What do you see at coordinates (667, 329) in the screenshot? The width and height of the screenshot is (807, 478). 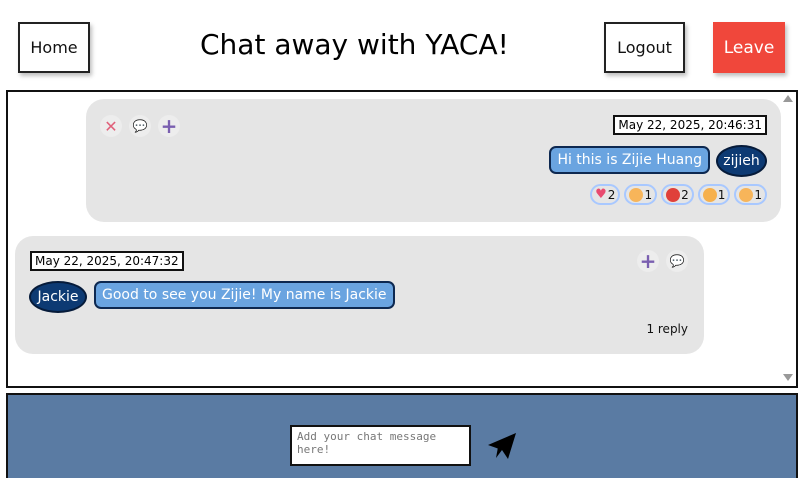 I see `reply-count-link: 1 reply` at bounding box center [667, 329].